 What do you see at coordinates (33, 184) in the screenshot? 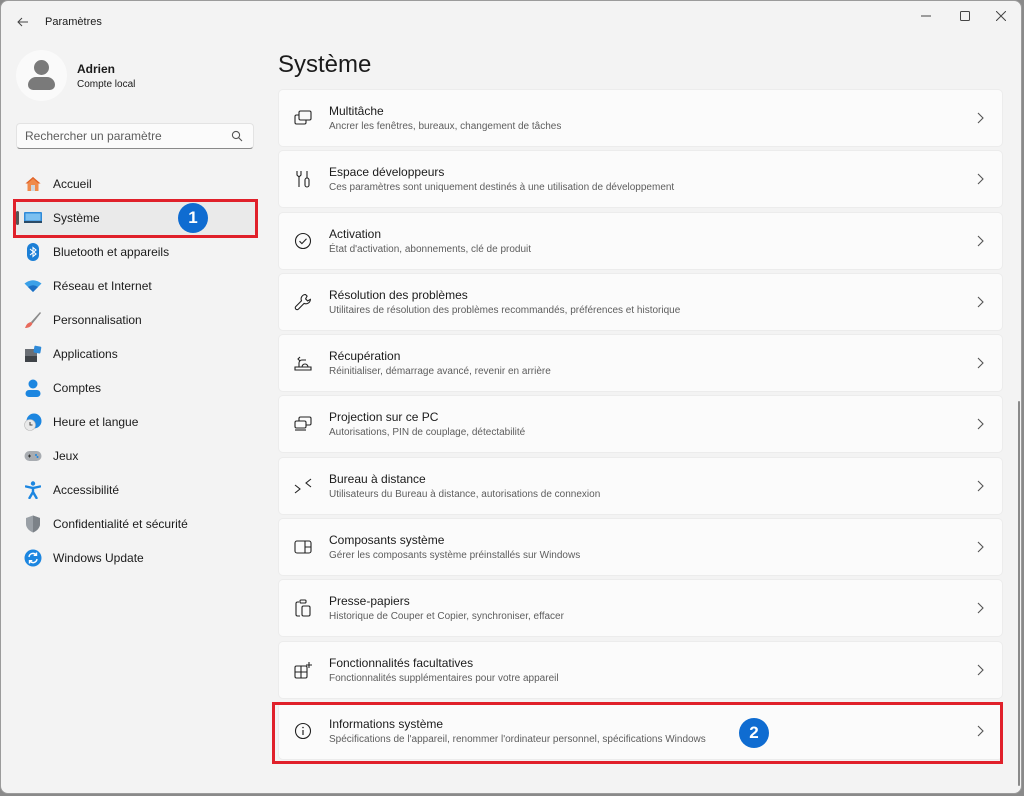
I see `home-icon` at bounding box center [33, 184].